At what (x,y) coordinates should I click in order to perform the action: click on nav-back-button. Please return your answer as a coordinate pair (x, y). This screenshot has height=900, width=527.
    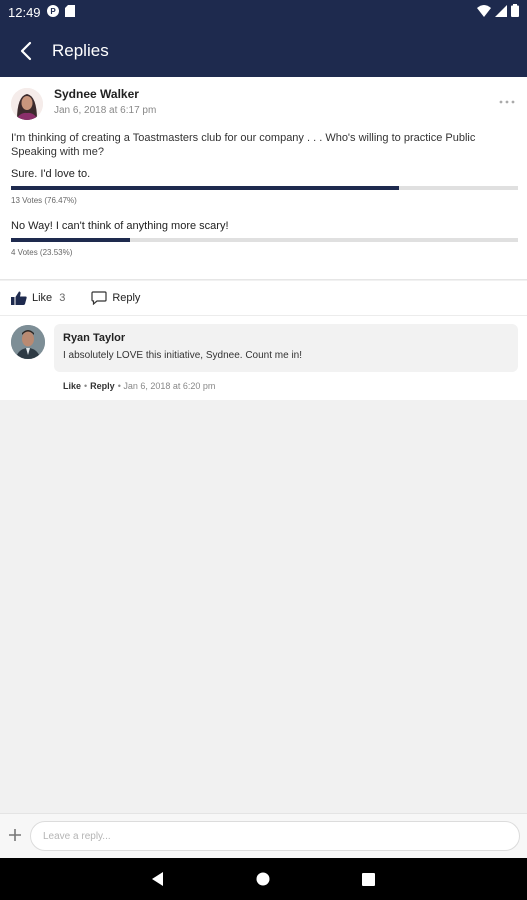
    Looking at the image, I should click on (158, 879).